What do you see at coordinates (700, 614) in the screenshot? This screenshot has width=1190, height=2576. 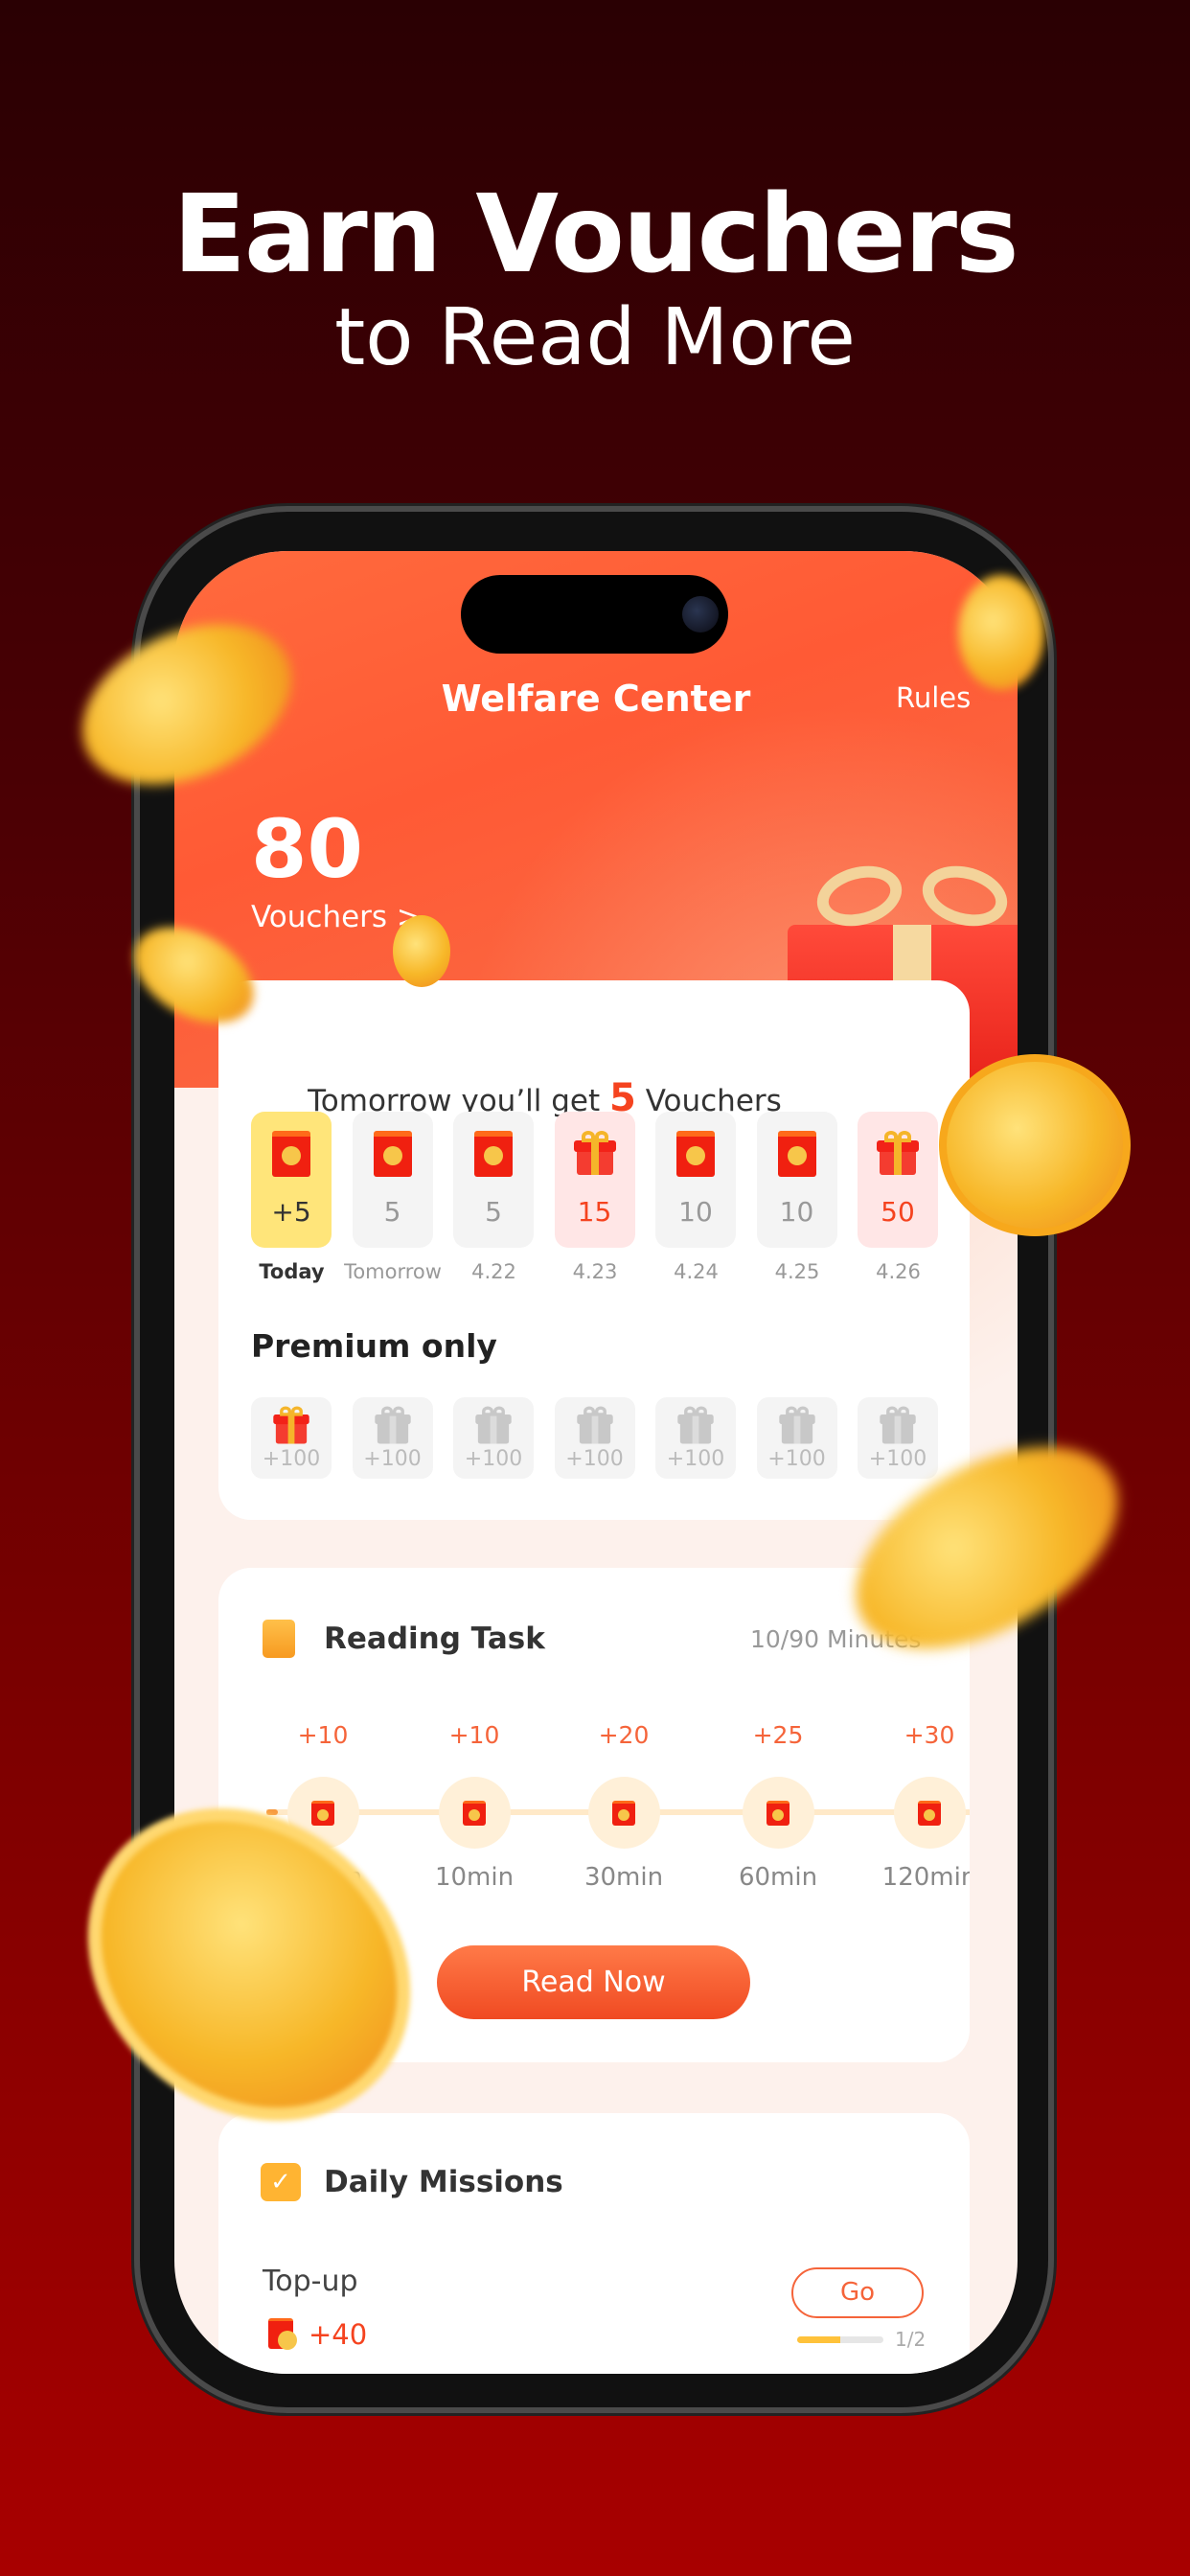 I see `camera` at bounding box center [700, 614].